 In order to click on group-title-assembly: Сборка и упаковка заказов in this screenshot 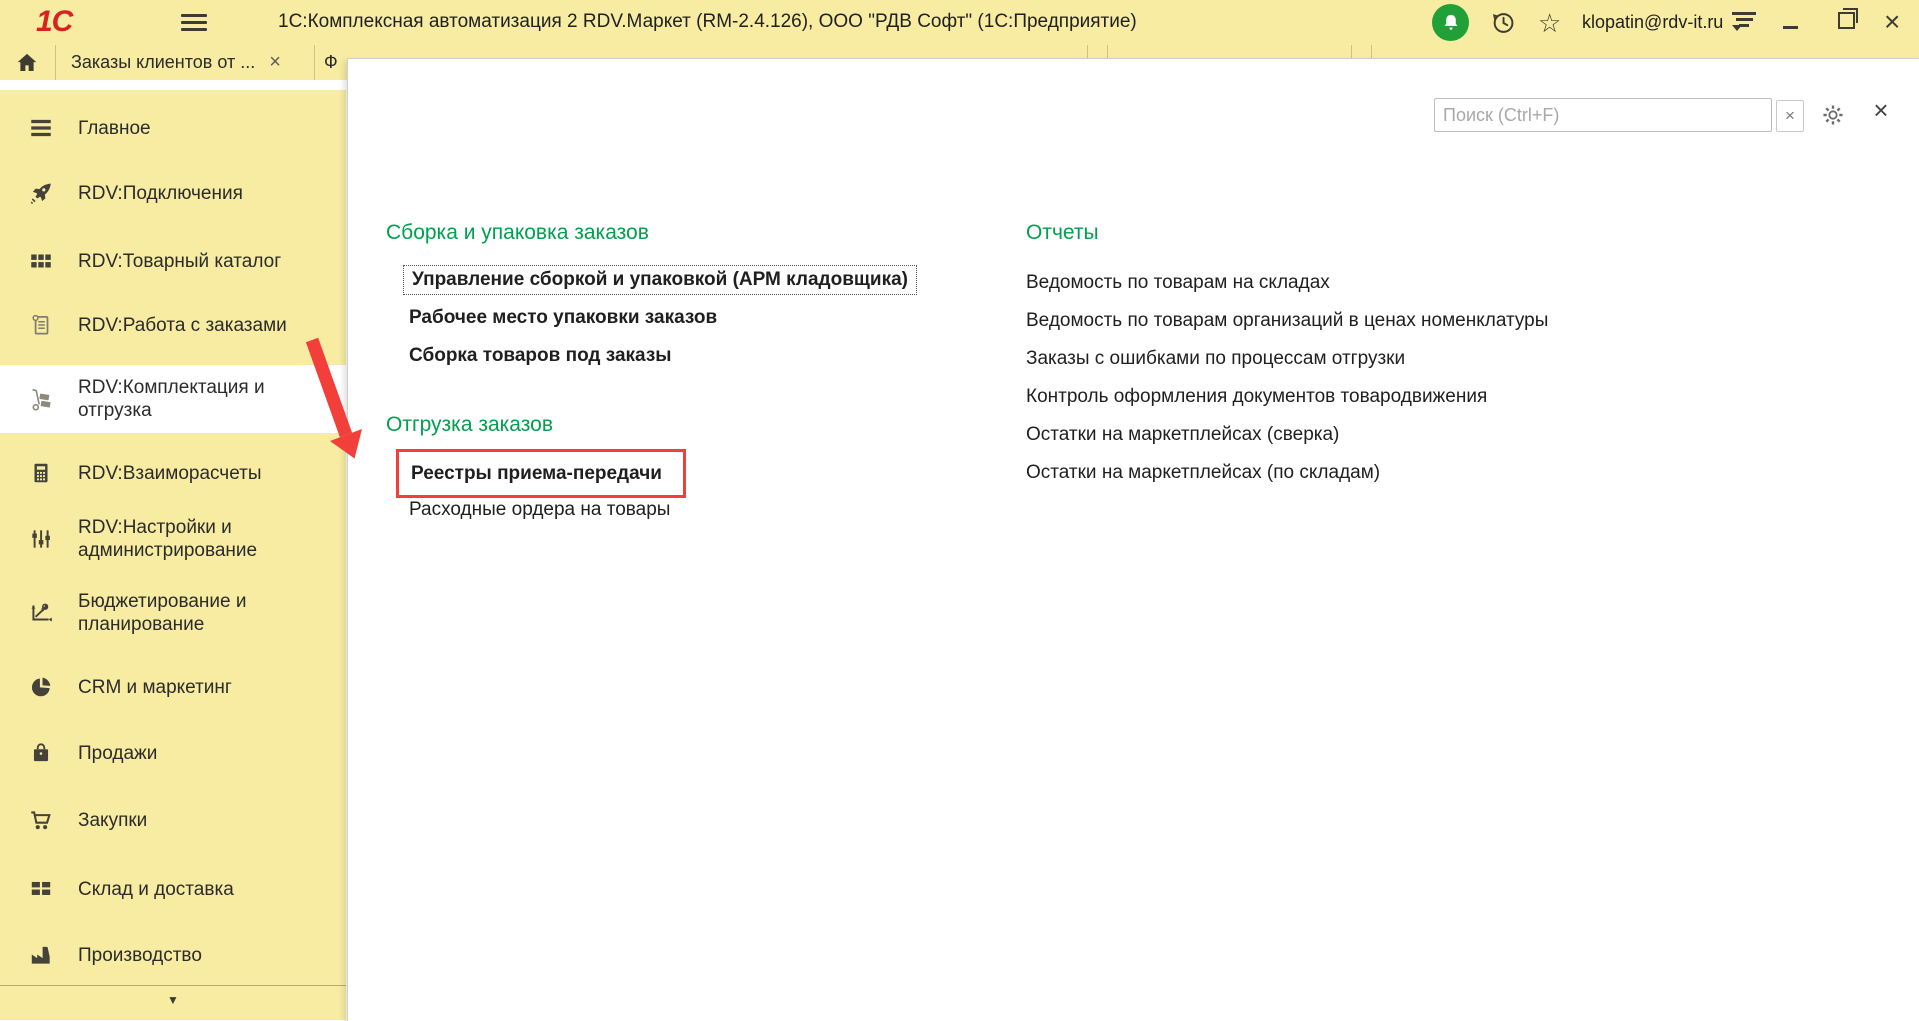, I will do `click(517, 232)`.